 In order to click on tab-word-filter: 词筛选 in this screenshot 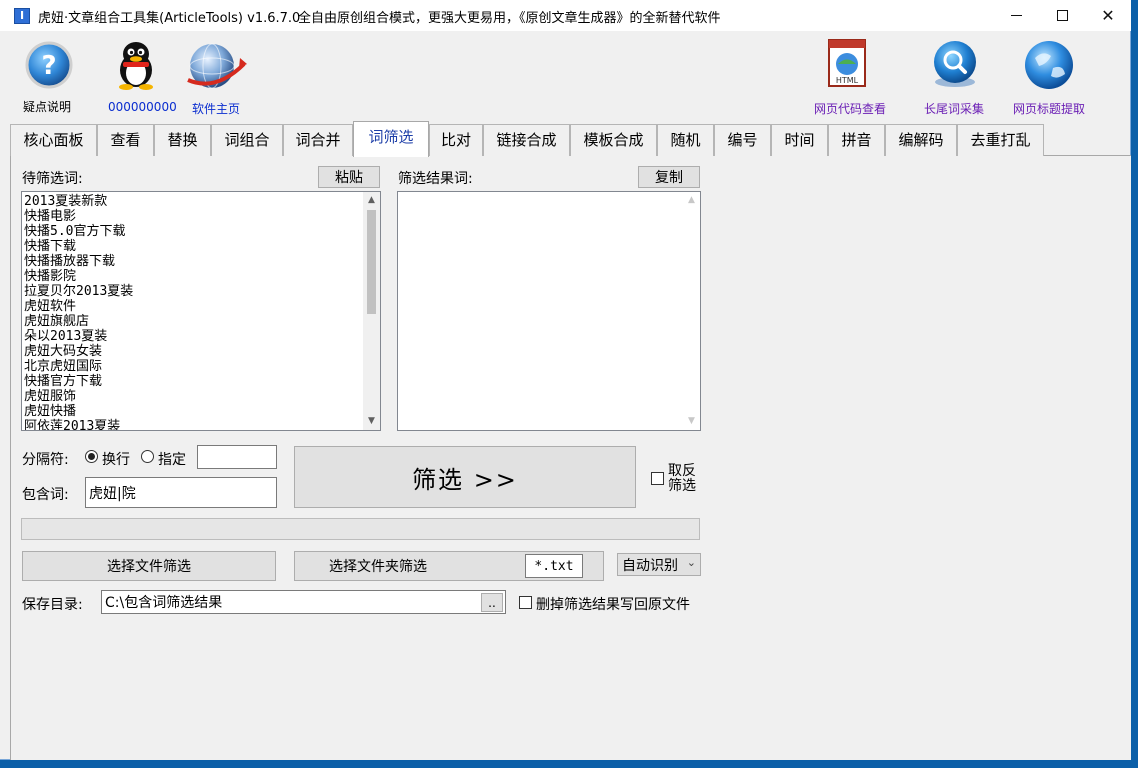, I will do `click(391, 139)`.